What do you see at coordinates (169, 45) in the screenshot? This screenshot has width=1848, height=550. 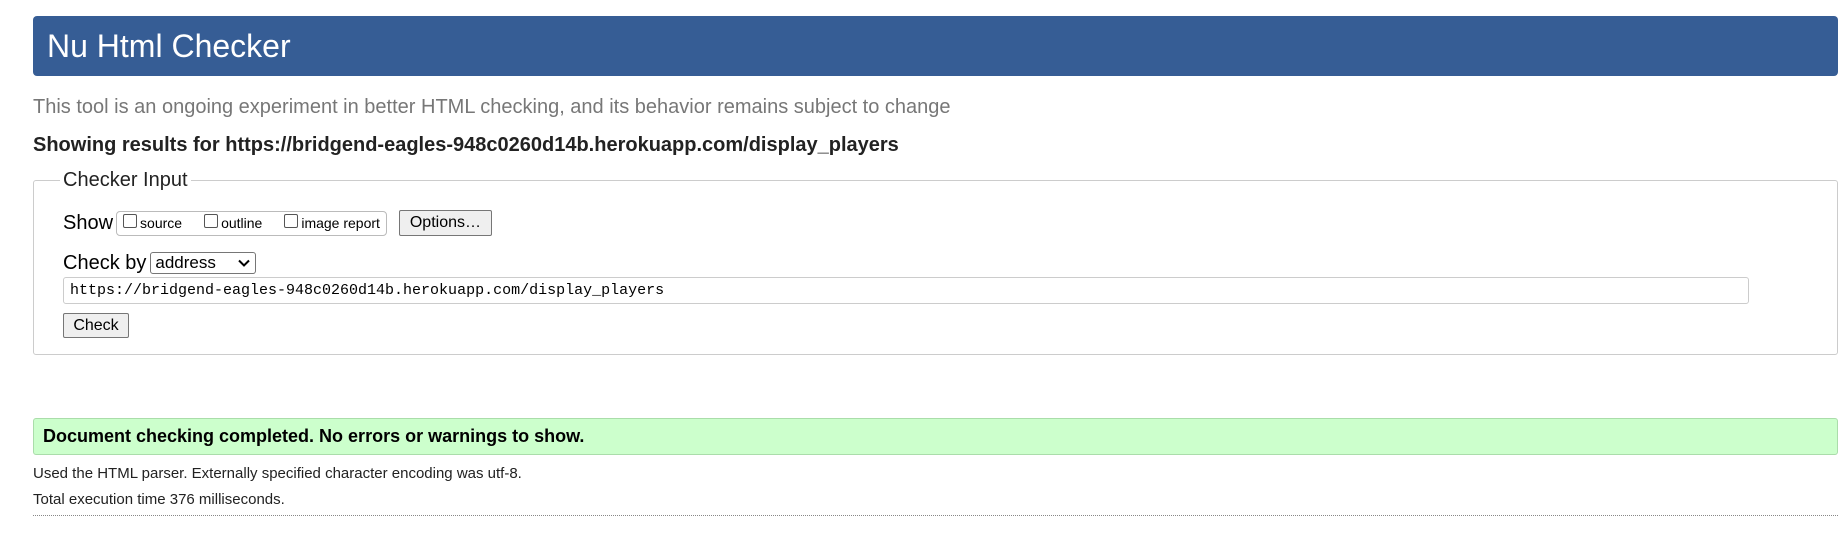 I see `page-title: Nu Html Checker` at bounding box center [169, 45].